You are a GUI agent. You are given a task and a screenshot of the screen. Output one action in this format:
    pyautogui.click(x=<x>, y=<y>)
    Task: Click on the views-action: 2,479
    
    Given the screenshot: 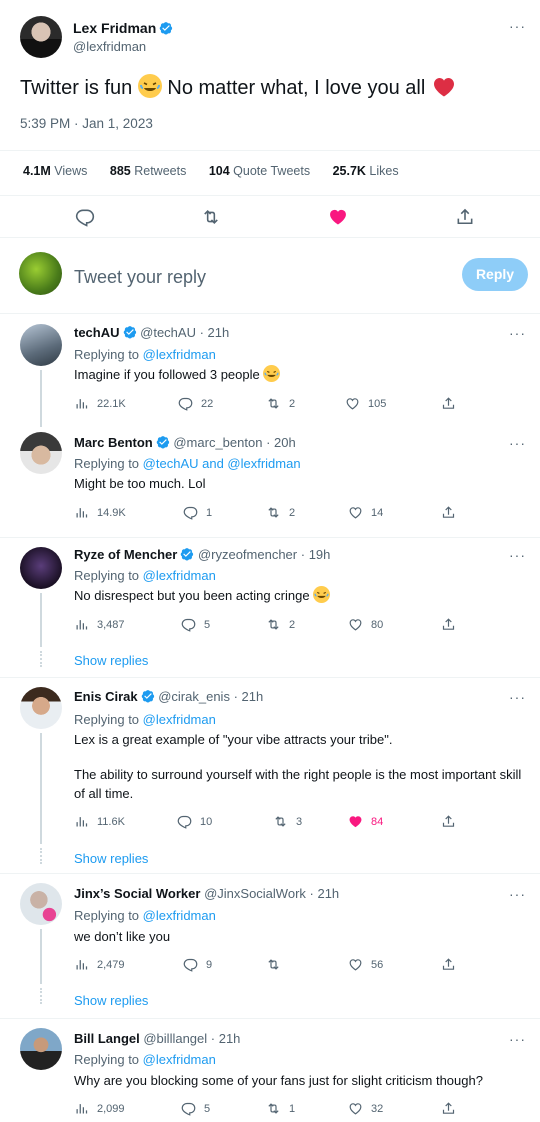 What is the action you would take?
    pyautogui.click(x=99, y=964)
    